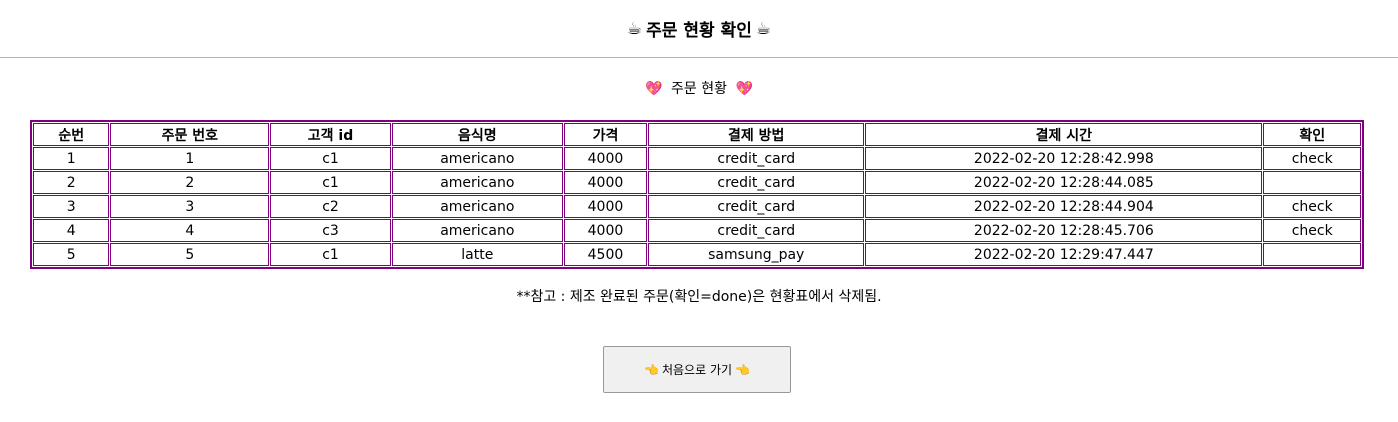 This screenshot has width=1398, height=422. Describe the element at coordinates (330, 206) in the screenshot. I see `cell-customer-id: c2` at that location.